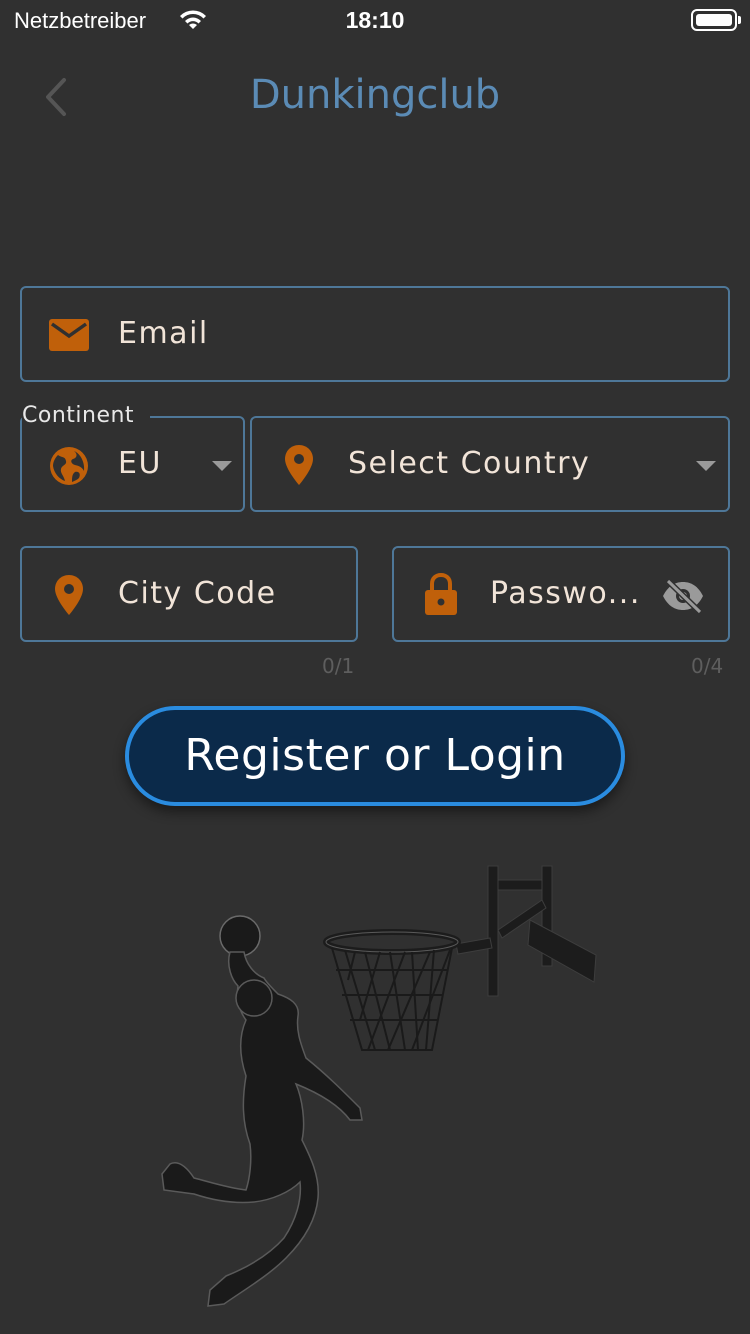 The image size is (750, 1334). What do you see at coordinates (683, 596) in the screenshot?
I see `eye-off-icon` at bounding box center [683, 596].